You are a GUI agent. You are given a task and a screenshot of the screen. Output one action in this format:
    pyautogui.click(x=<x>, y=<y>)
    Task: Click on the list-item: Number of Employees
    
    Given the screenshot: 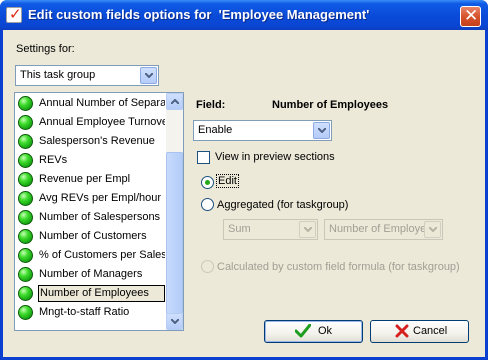 What is the action you would take?
    pyautogui.click(x=91, y=293)
    